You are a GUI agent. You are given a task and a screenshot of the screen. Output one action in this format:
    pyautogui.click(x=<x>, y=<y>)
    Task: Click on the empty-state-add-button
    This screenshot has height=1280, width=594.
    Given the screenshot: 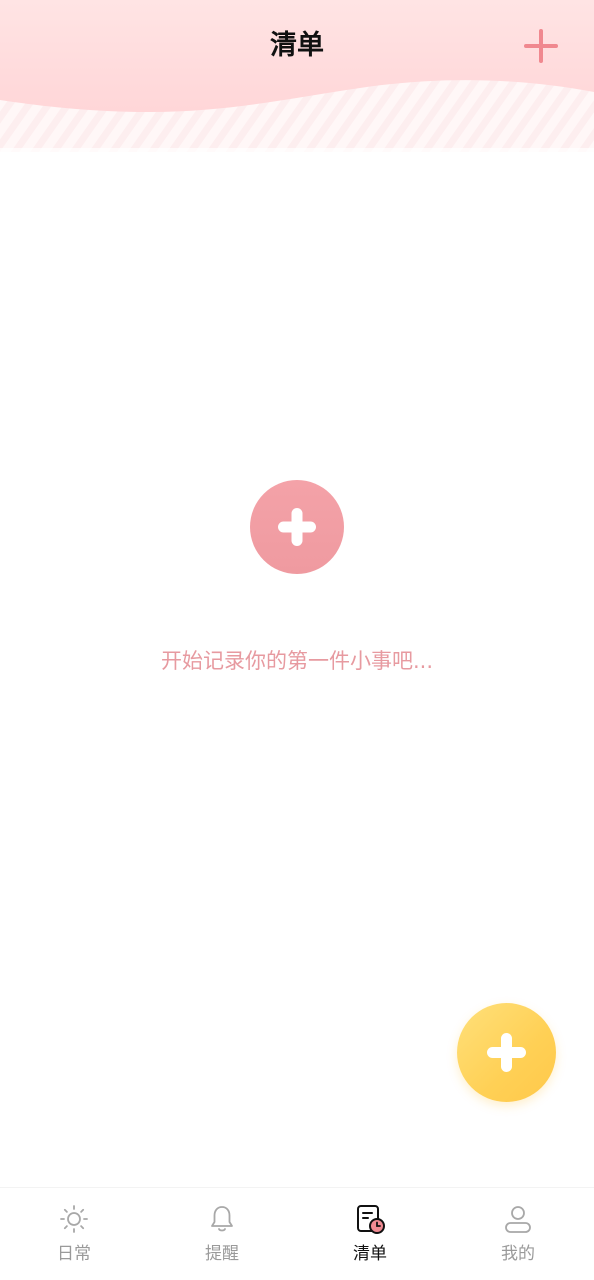 What is the action you would take?
    pyautogui.click(x=297, y=527)
    